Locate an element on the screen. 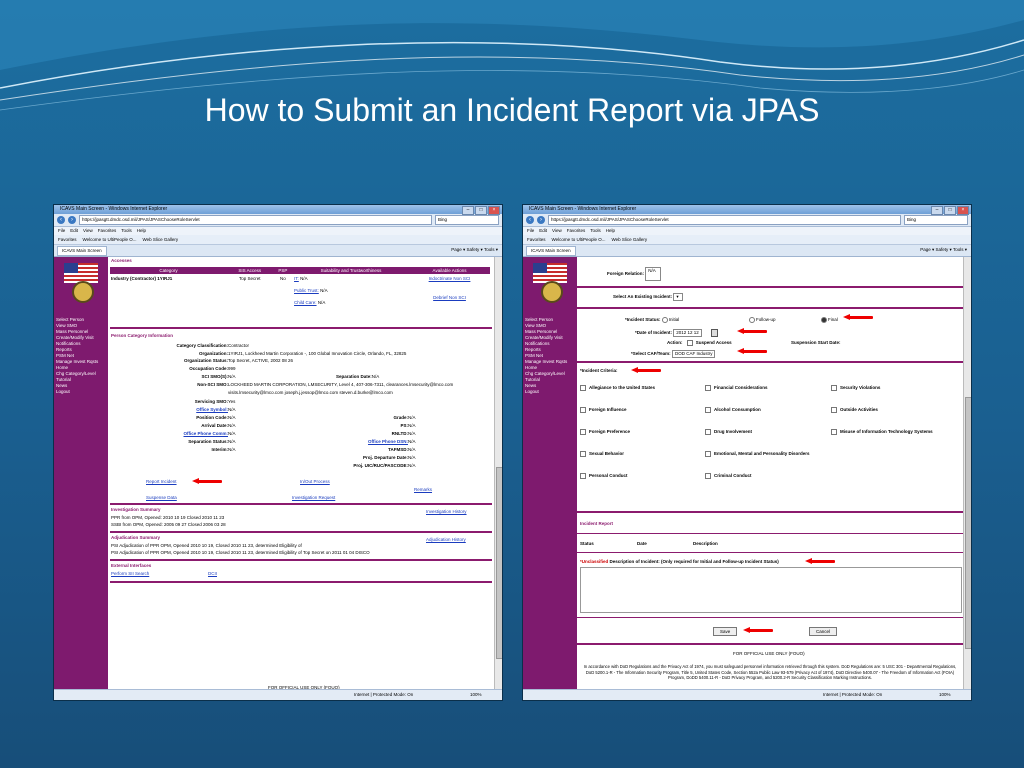 The height and width of the screenshot is (768, 1024). foreign-relation-input: N/A is located at coordinates (653, 274).